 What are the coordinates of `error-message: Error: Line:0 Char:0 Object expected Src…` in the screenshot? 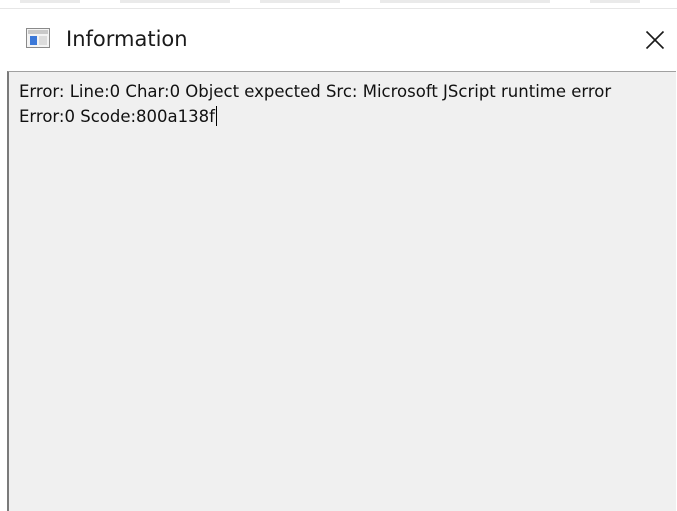 It's located at (315, 104).